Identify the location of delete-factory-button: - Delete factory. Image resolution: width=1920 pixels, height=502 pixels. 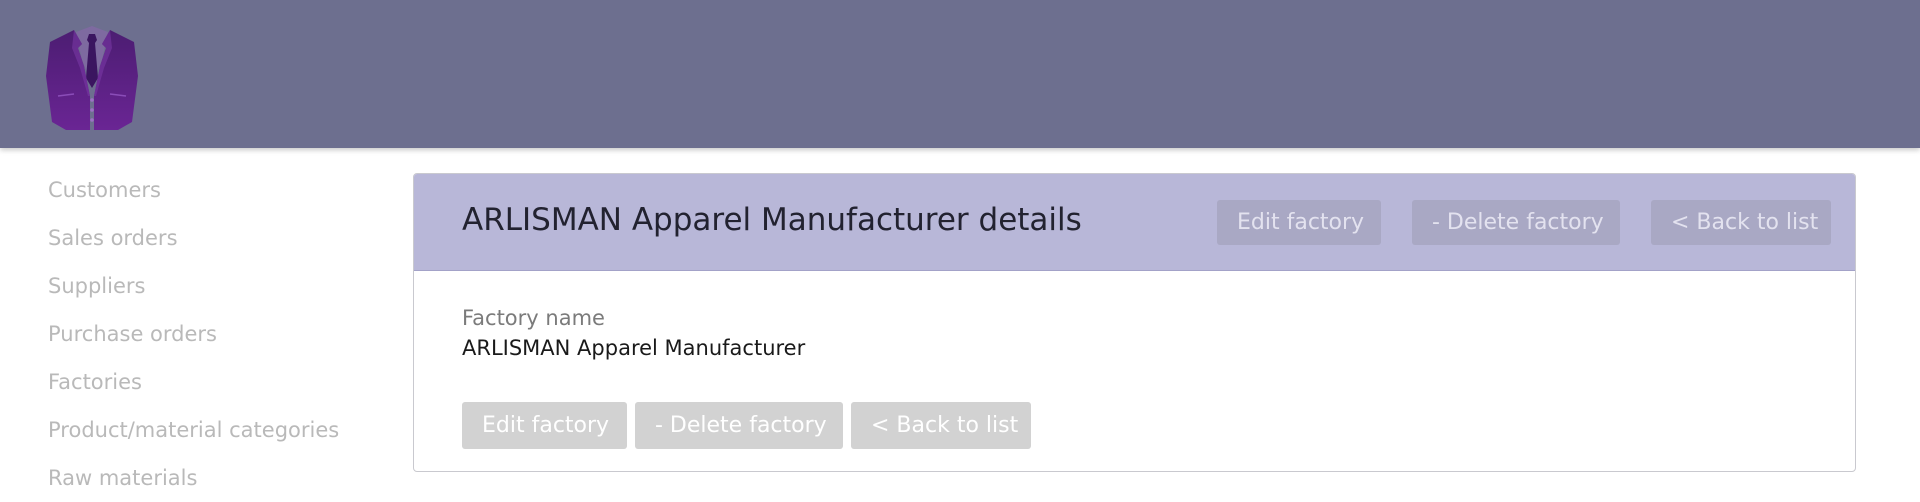
(739, 425).